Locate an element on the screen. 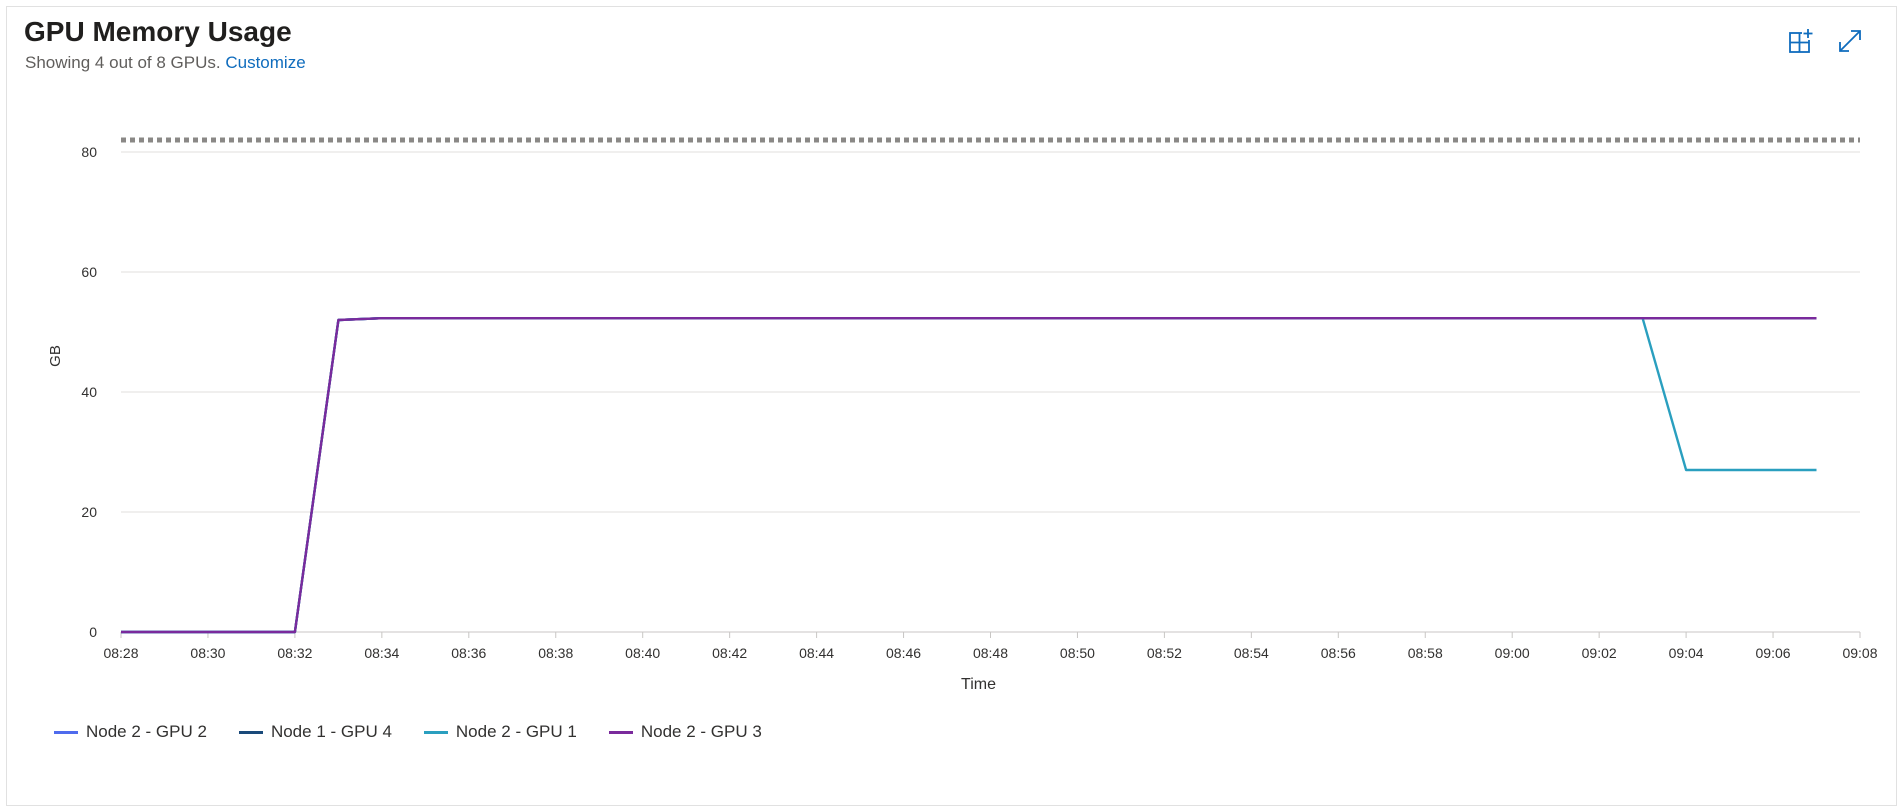 This screenshot has width=1903, height=810. y-tick-label: 40 is located at coordinates (89, 392).